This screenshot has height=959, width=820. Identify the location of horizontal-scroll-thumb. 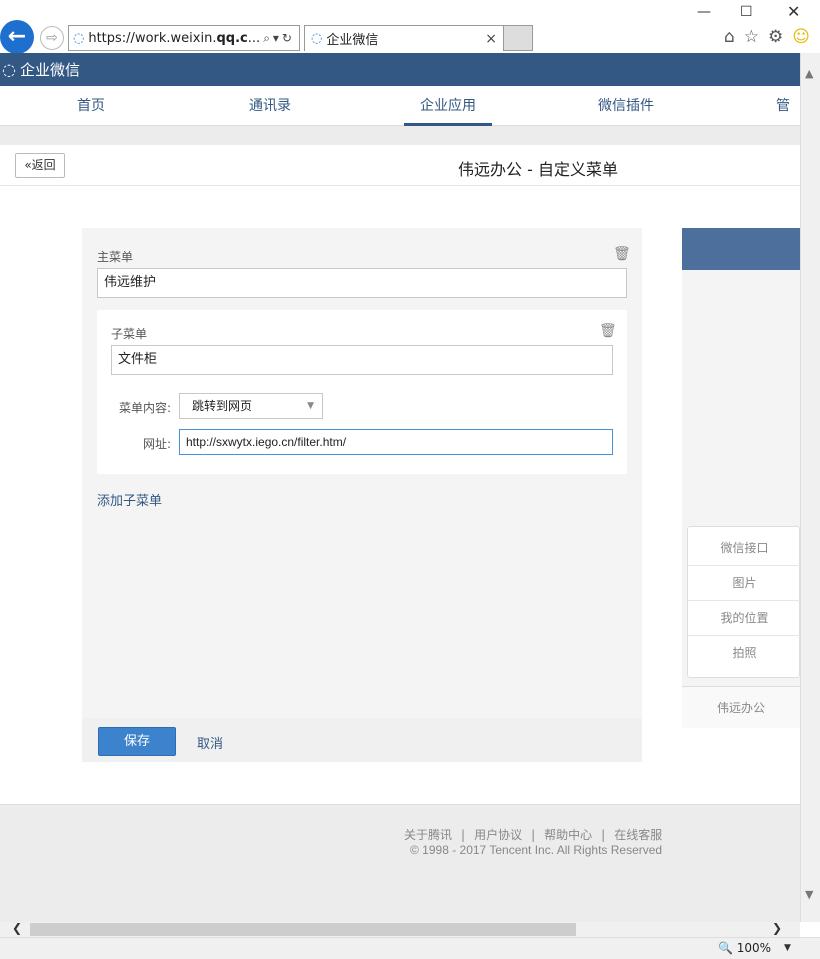
(303, 929).